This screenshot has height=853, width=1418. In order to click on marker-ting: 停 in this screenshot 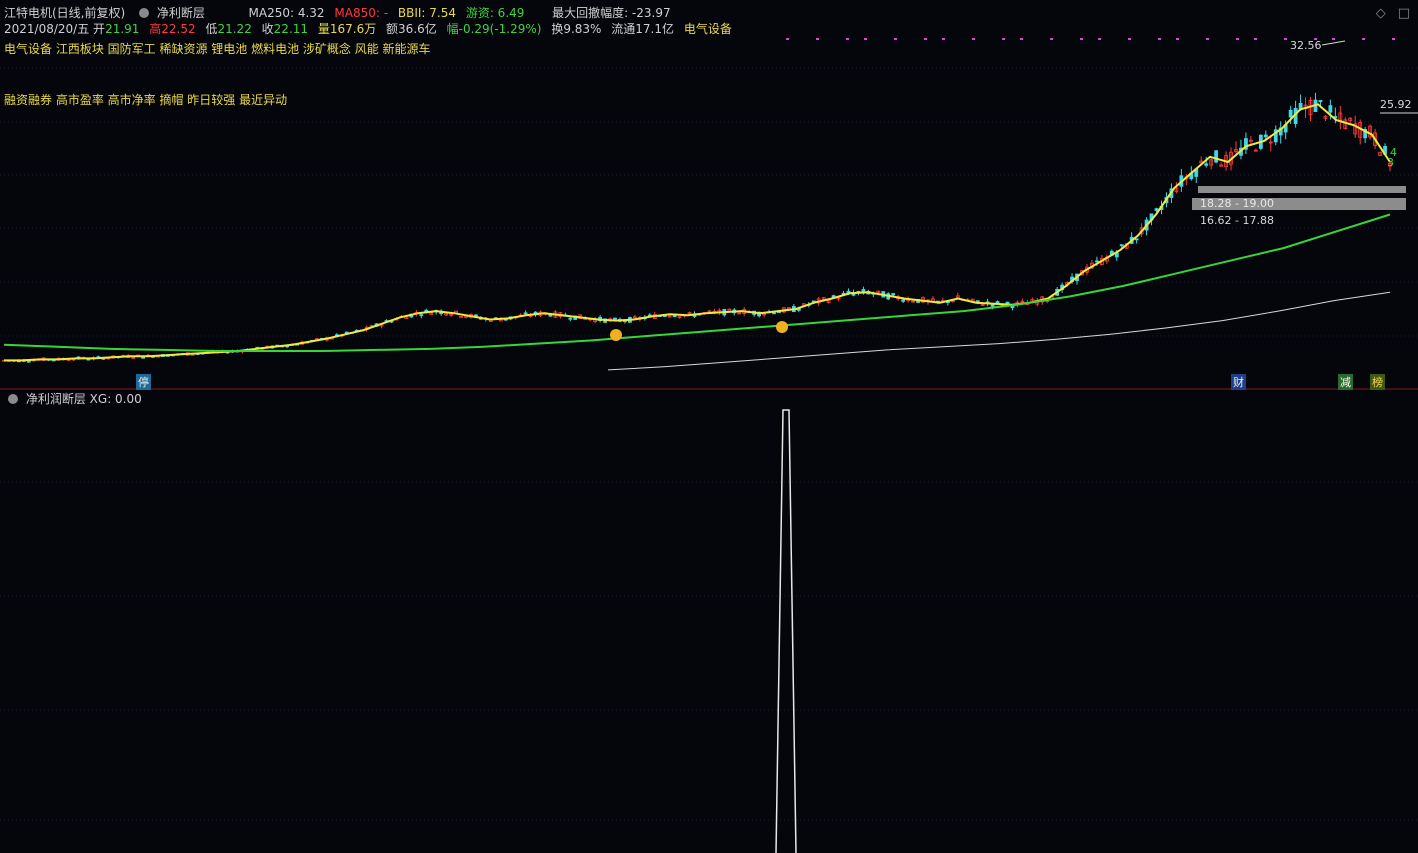, I will do `click(143, 382)`.